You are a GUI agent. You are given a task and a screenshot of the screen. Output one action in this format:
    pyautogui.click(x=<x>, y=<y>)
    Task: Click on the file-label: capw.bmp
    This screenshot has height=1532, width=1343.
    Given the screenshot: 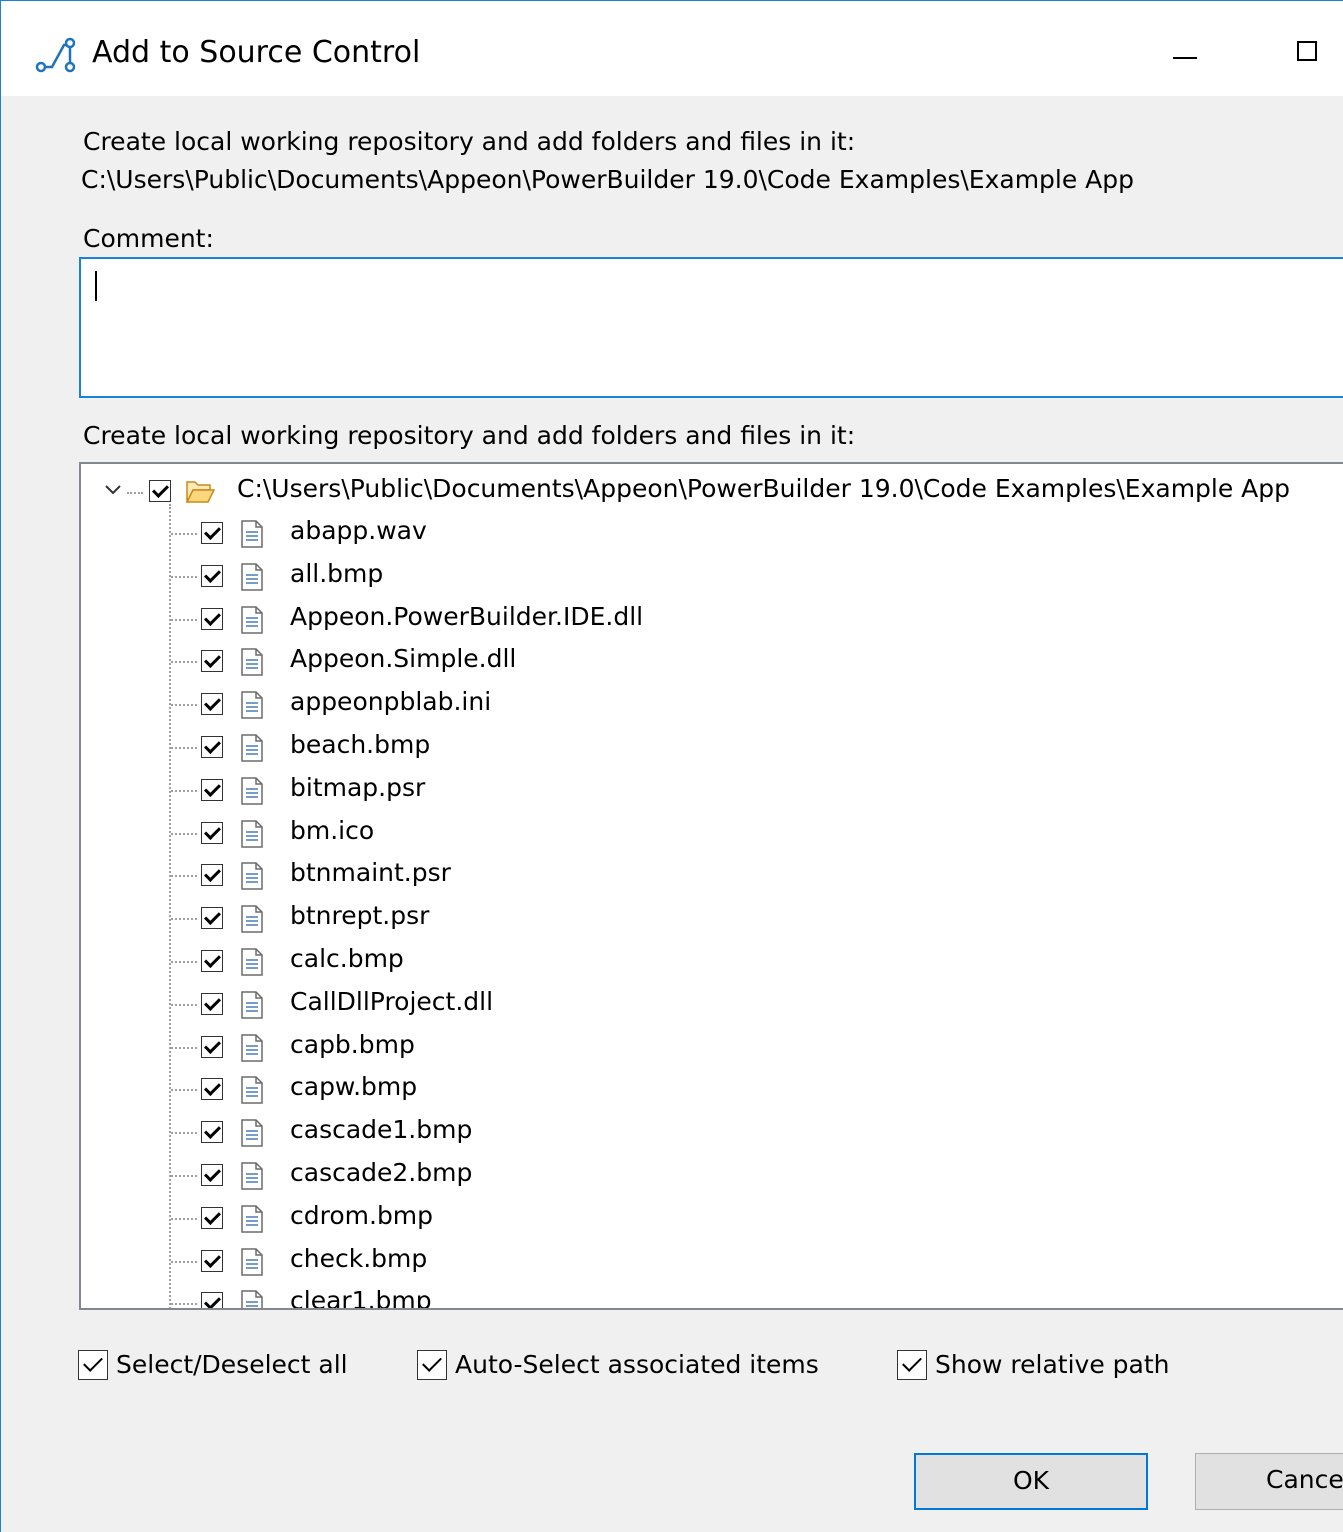 What is the action you would take?
    pyautogui.click(x=354, y=1087)
    